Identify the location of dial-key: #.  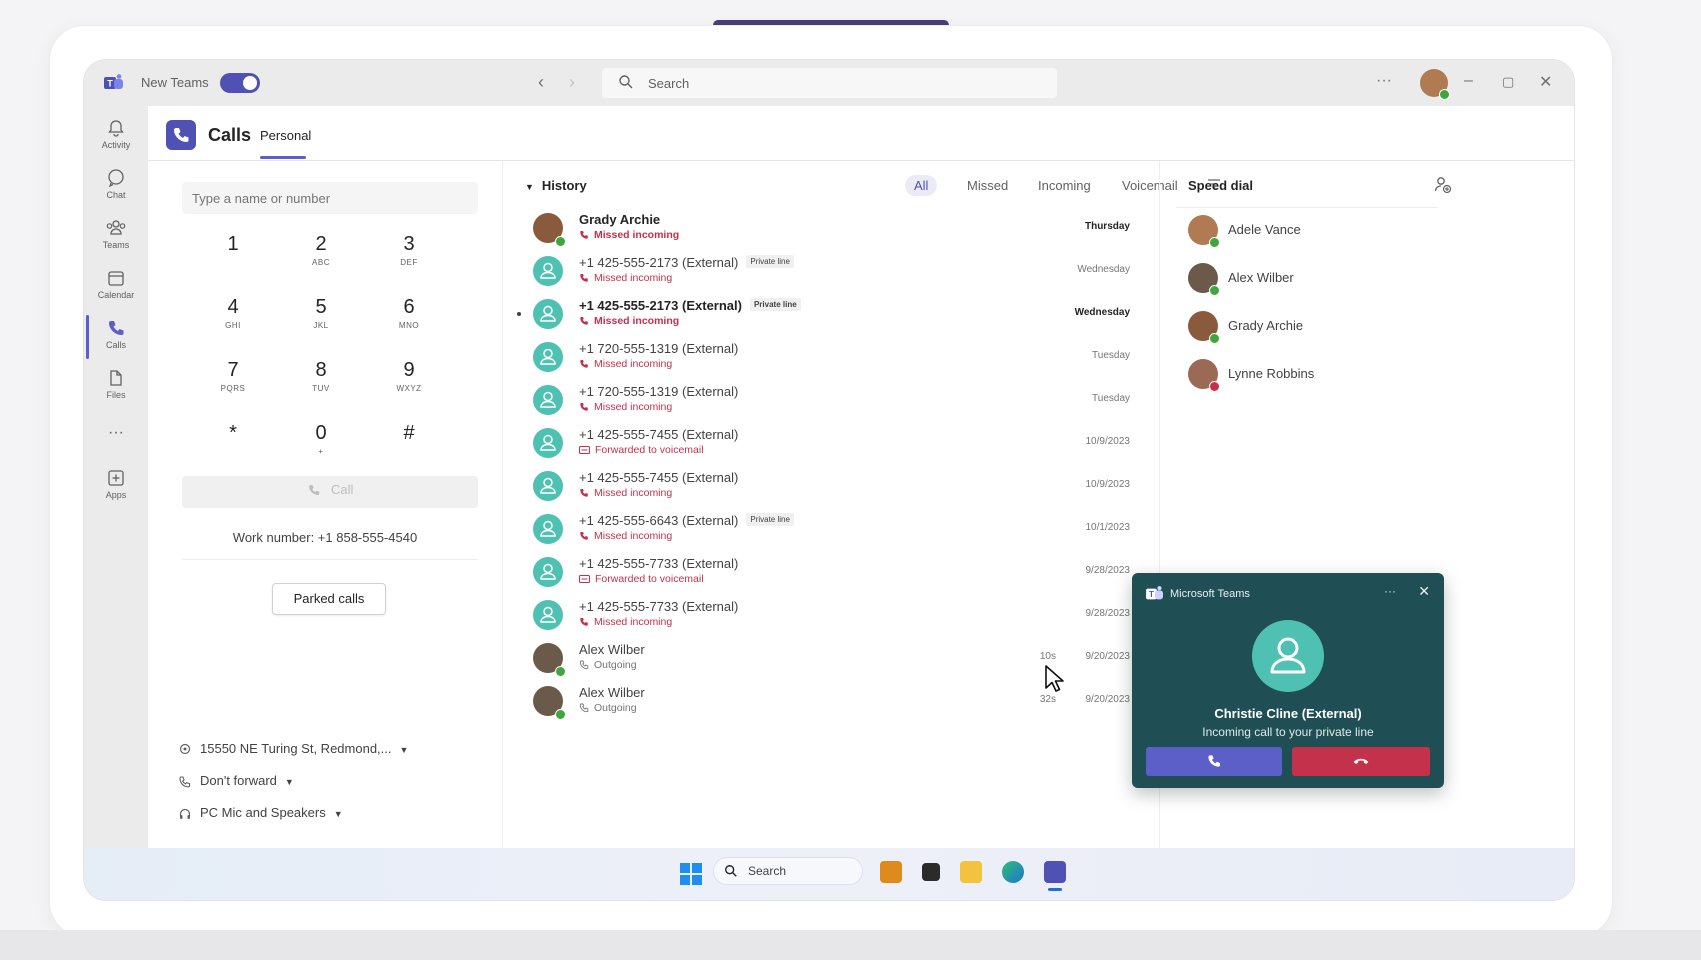
(409, 447).